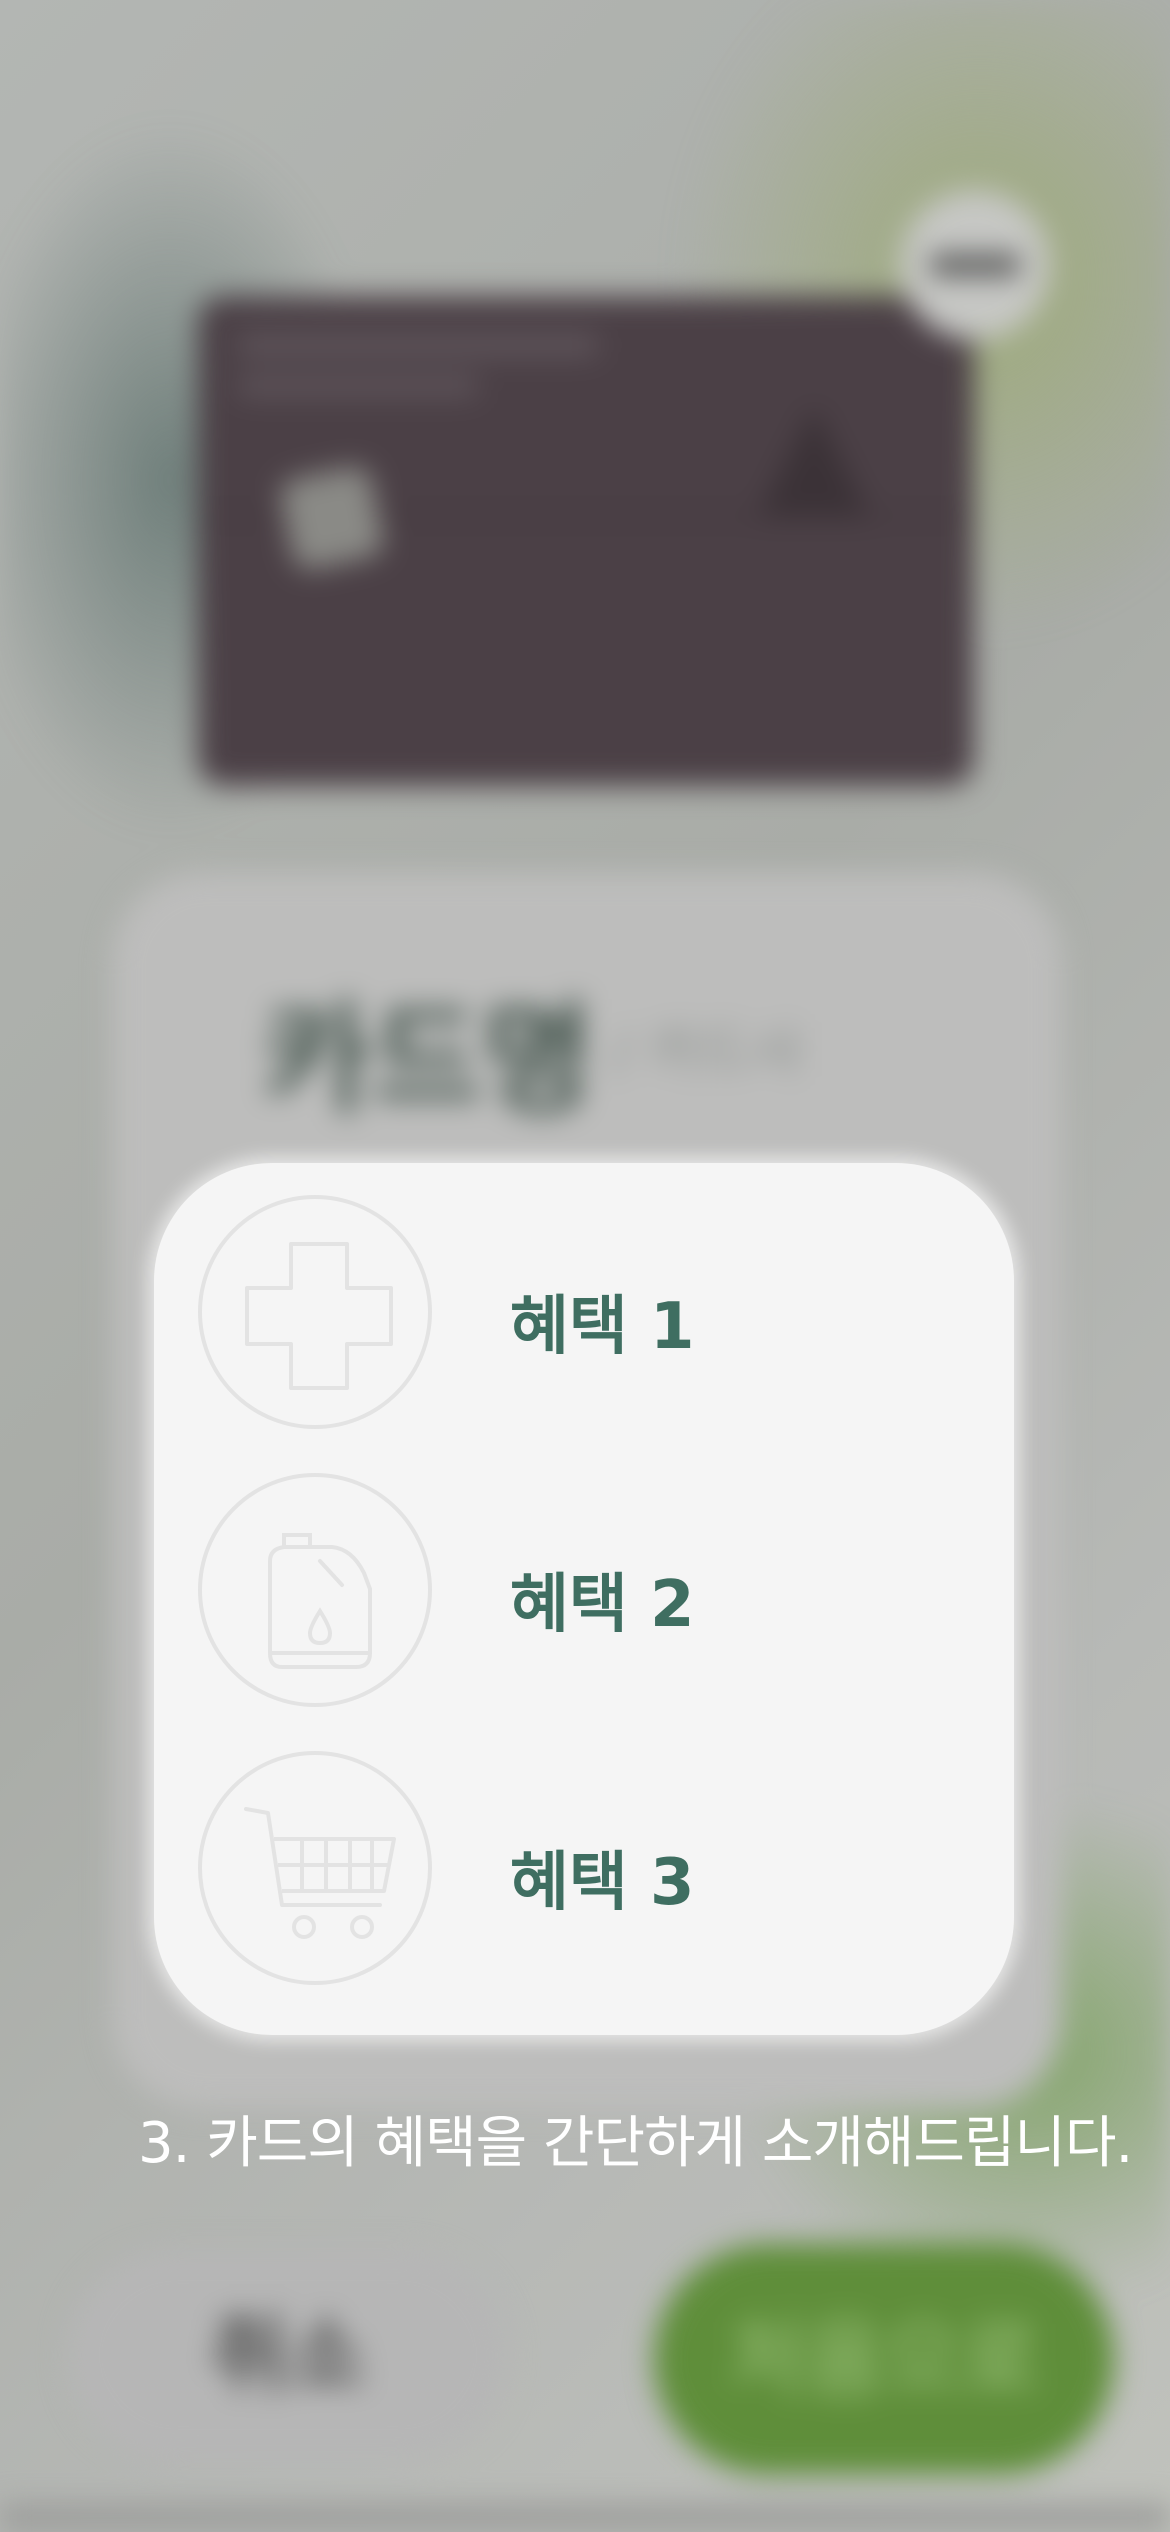 The height and width of the screenshot is (2532, 1170). What do you see at coordinates (332, 518) in the screenshot?
I see `card-logo-icon` at bounding box center [332, 518].